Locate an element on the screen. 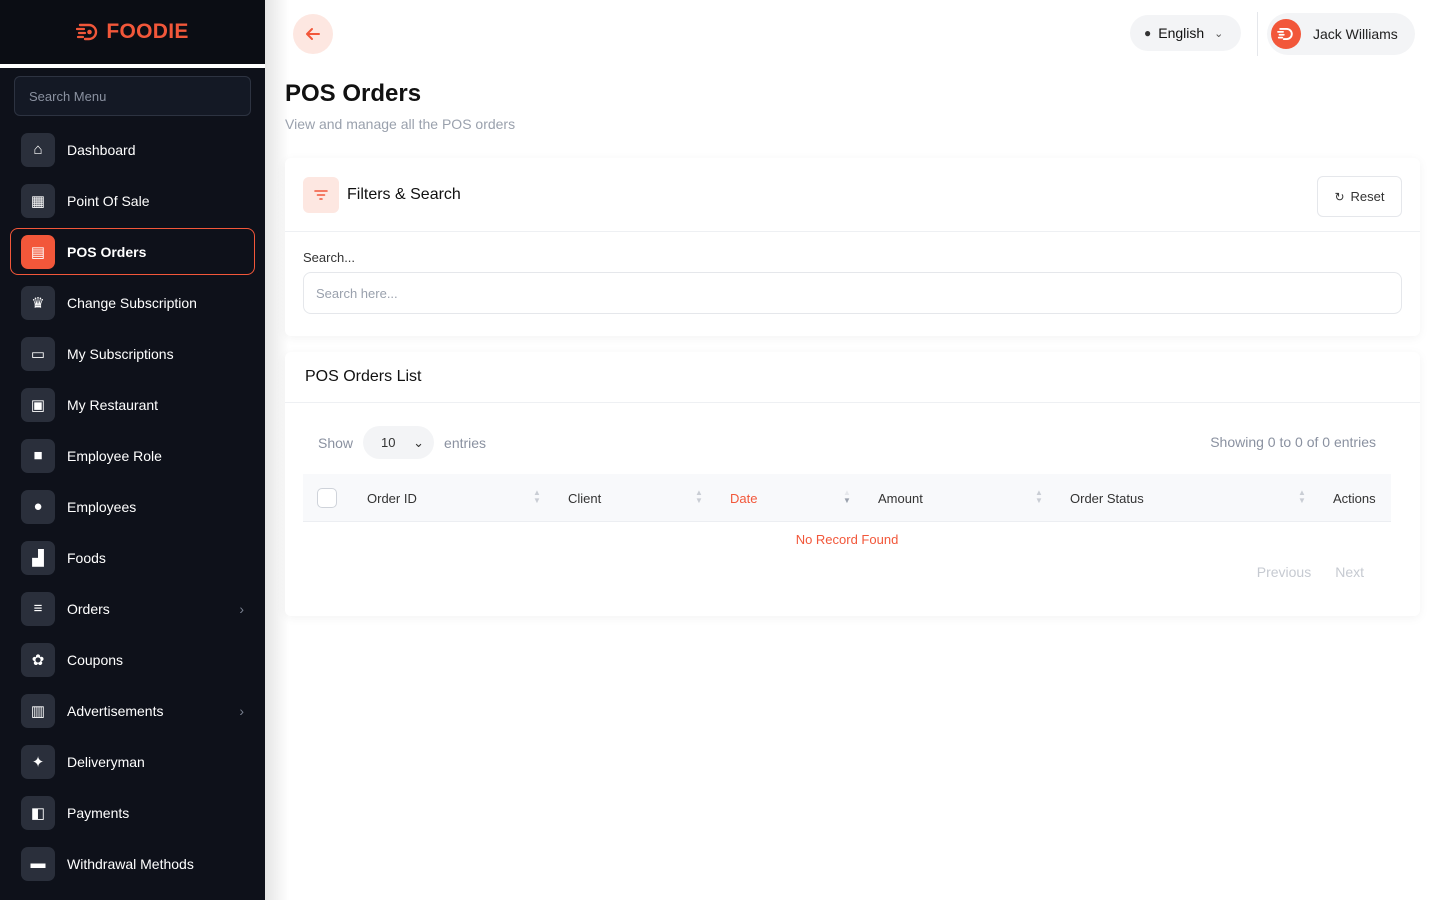 Image resolution: width=1440 pixels, height=900 pixels. column-label: Client is located at coordinates (585, 498).